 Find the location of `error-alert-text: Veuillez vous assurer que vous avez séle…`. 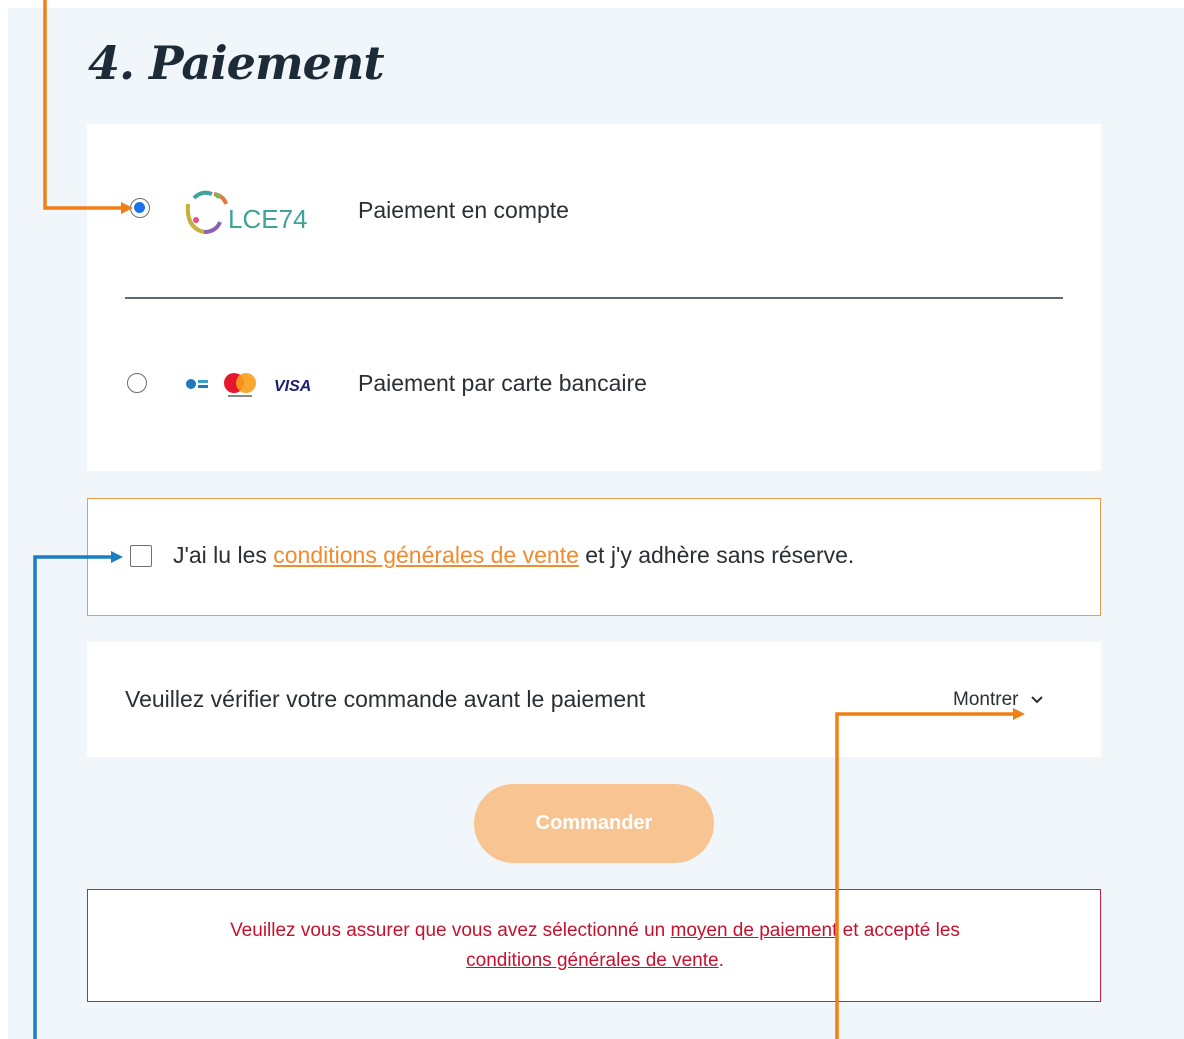

error-alert-text: Veuillez vous assurer que vous avez séle… is located at coordinates (595, 945).